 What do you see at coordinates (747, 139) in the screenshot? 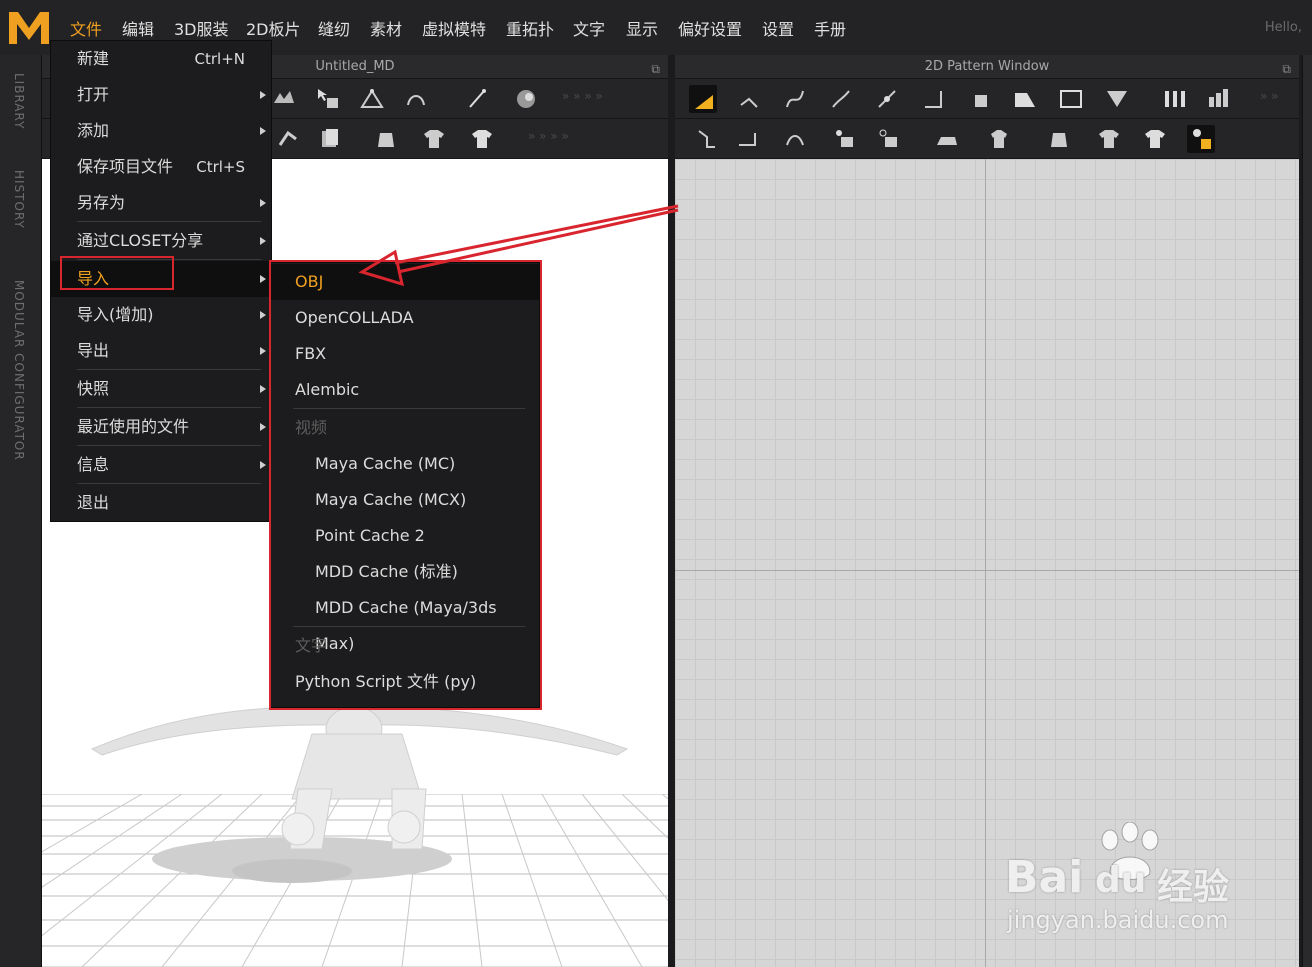
I see `segment-seam-icon` at bounding box center [747, 139].